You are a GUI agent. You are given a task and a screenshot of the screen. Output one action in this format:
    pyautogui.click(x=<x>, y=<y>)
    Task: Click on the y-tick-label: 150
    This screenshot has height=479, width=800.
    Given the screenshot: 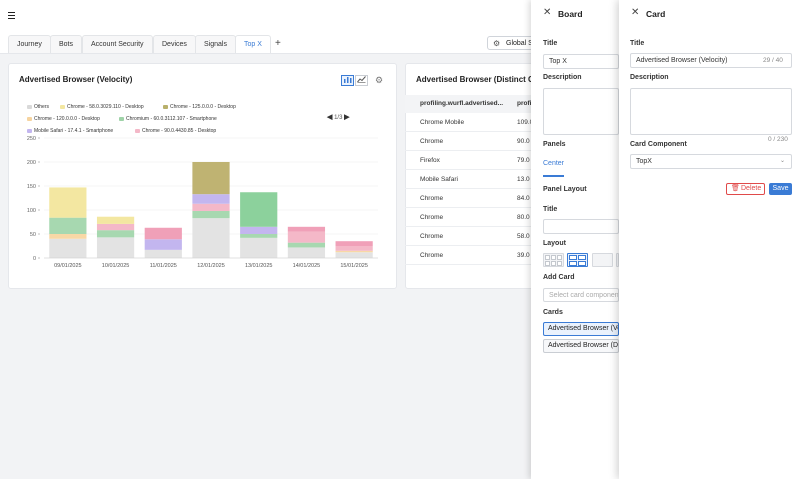 What is the action you would take?
    pyautogui.click(x=31, y=187)
    